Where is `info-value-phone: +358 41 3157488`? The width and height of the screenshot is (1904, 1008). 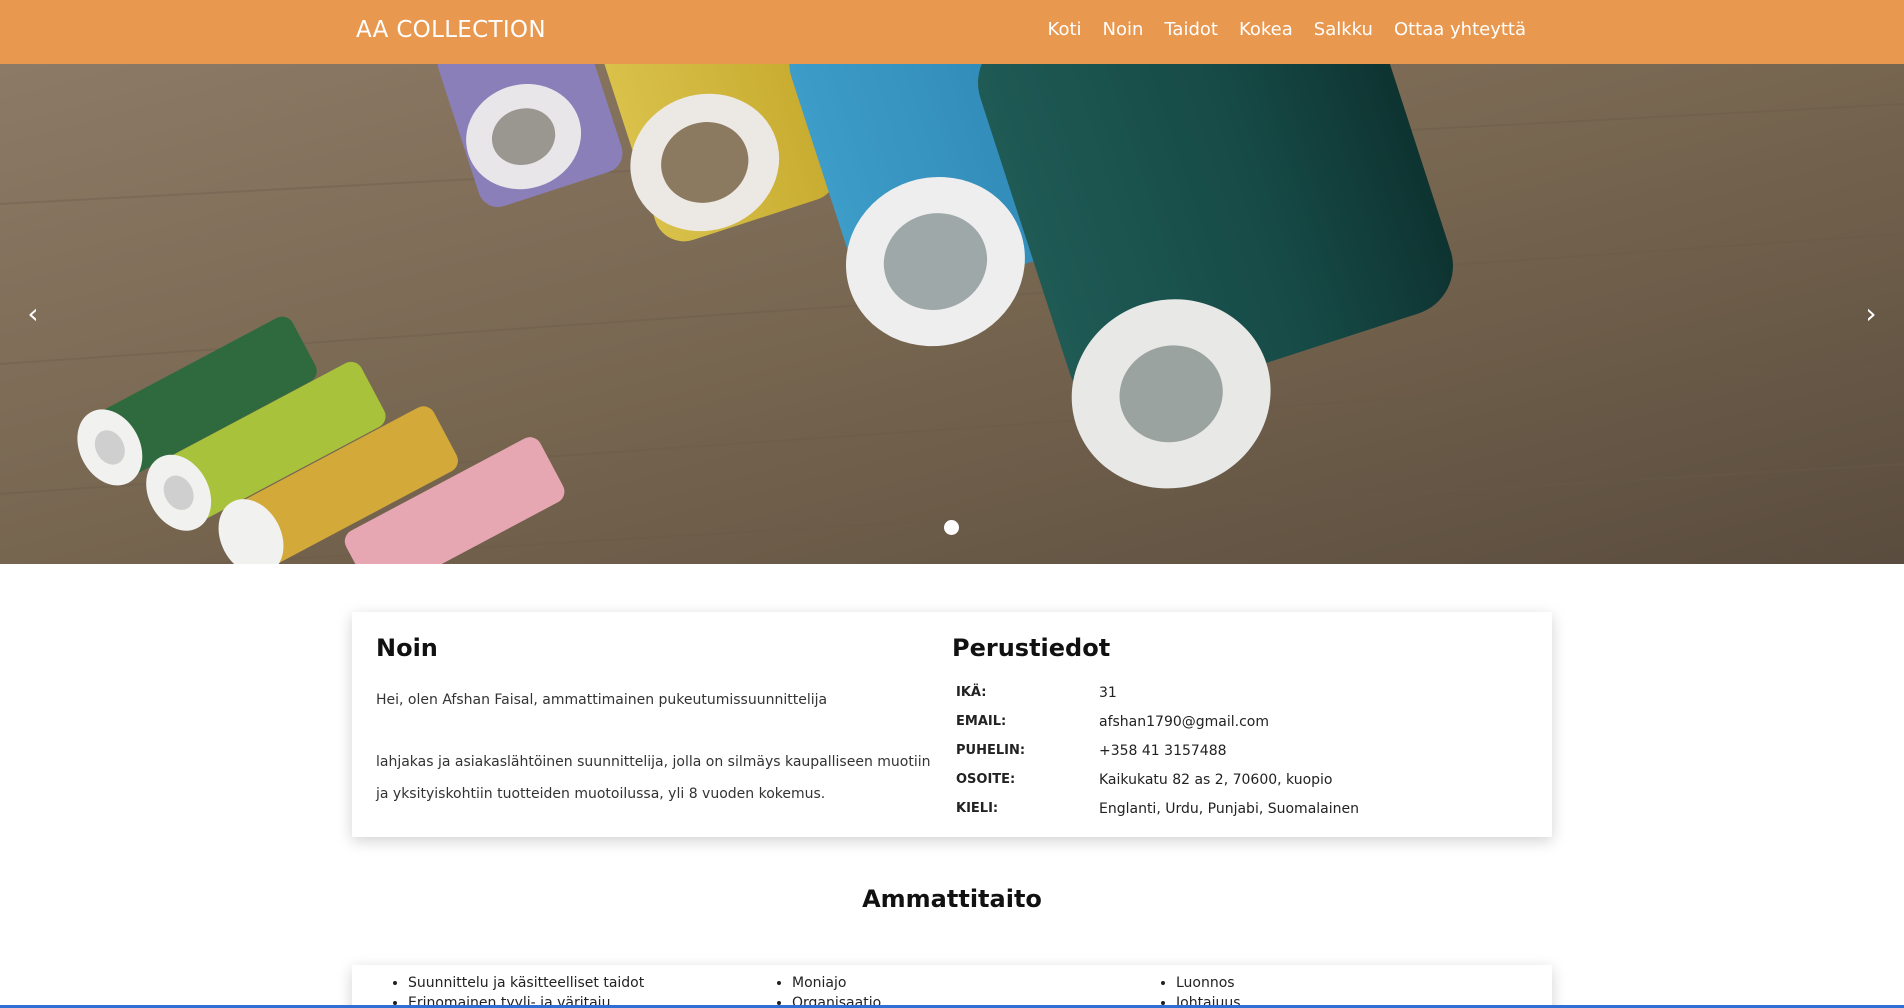
info-value-phone: +358 41 3157488 is located at coordinates (1229, 750).